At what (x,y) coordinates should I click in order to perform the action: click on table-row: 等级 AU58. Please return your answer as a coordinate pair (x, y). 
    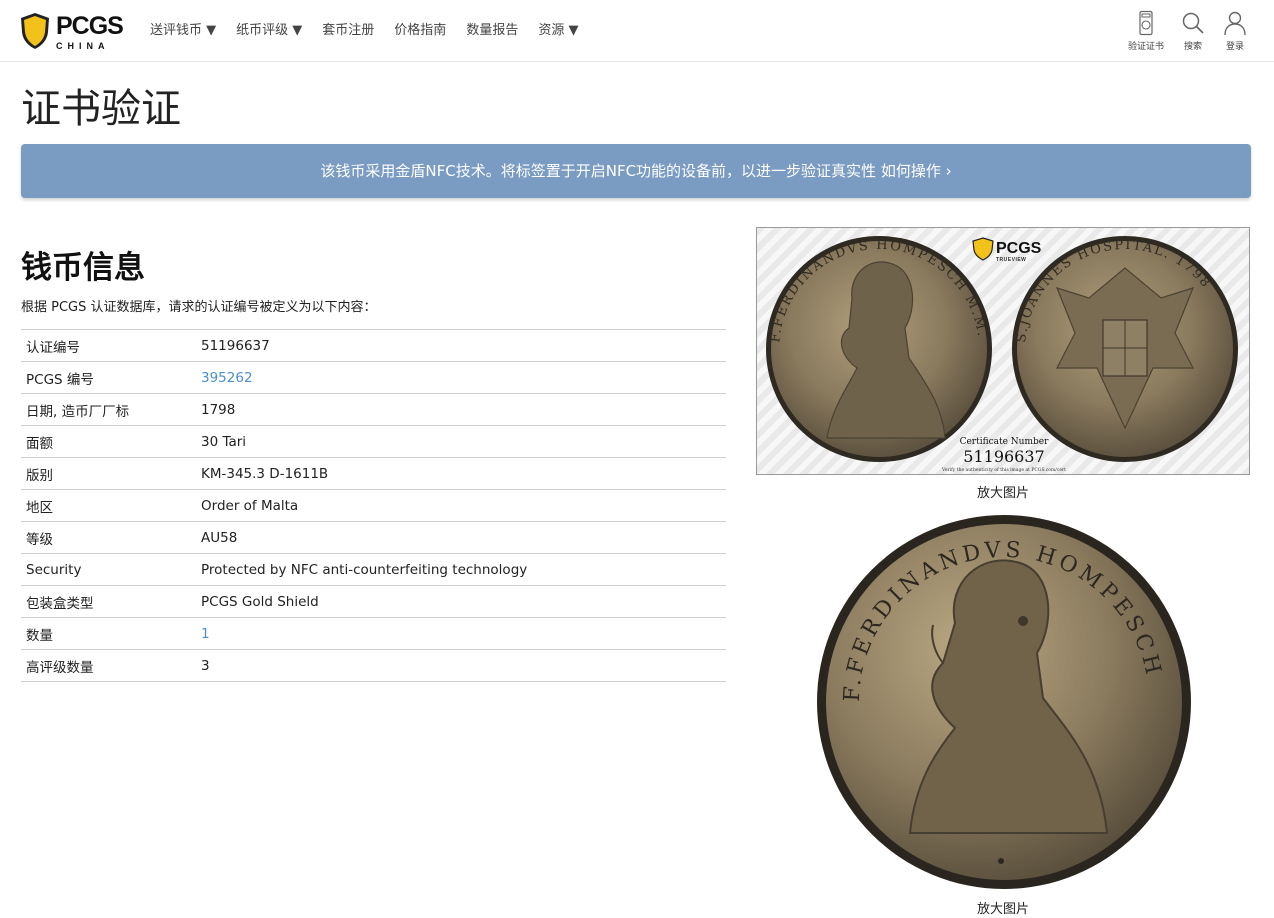
    Looking at the image, I should click on (373, 537).